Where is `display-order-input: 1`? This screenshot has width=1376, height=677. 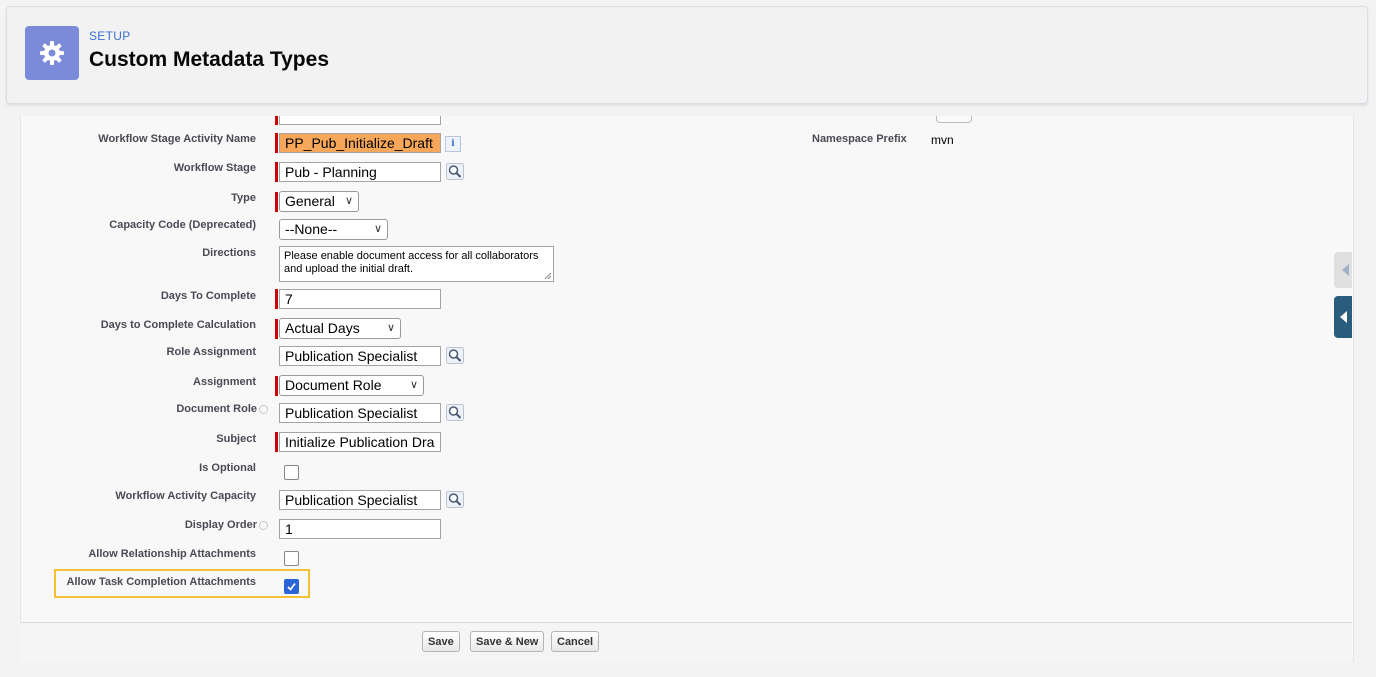
display-order-input: 1 is located at coordinates (360, 529).